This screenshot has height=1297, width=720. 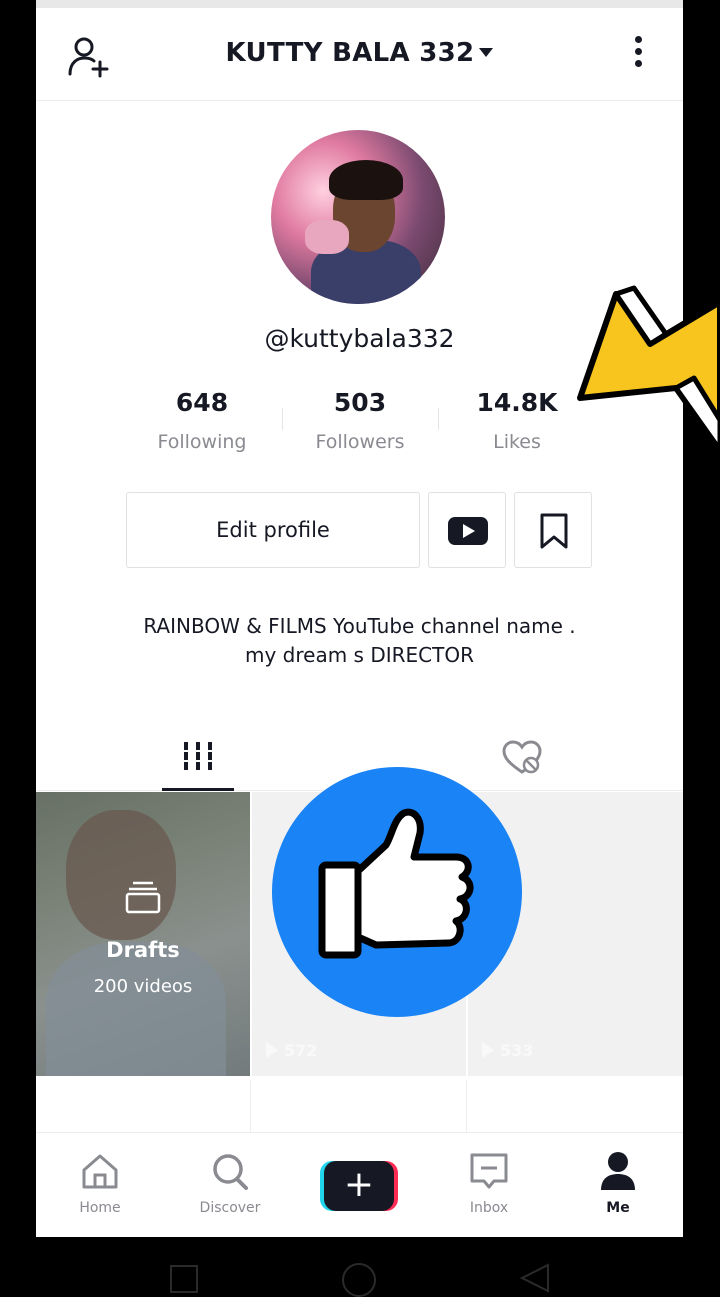 What do you see at coordinates (350, 53) in the screenshot?
I see `profile-title: KUTTY BALA 332` at bounding box center [350, 53].